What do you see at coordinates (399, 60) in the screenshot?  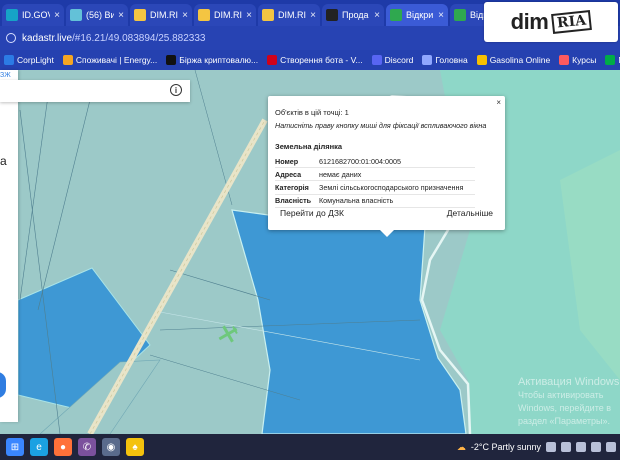 I see `bookmark-label: Discord` at bounding box center [399, 60].